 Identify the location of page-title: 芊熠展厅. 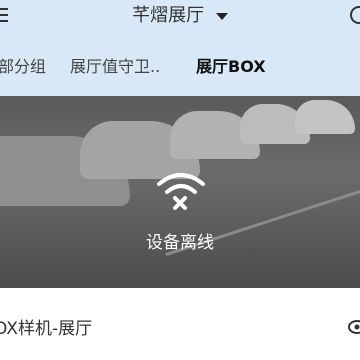
(168, 15).